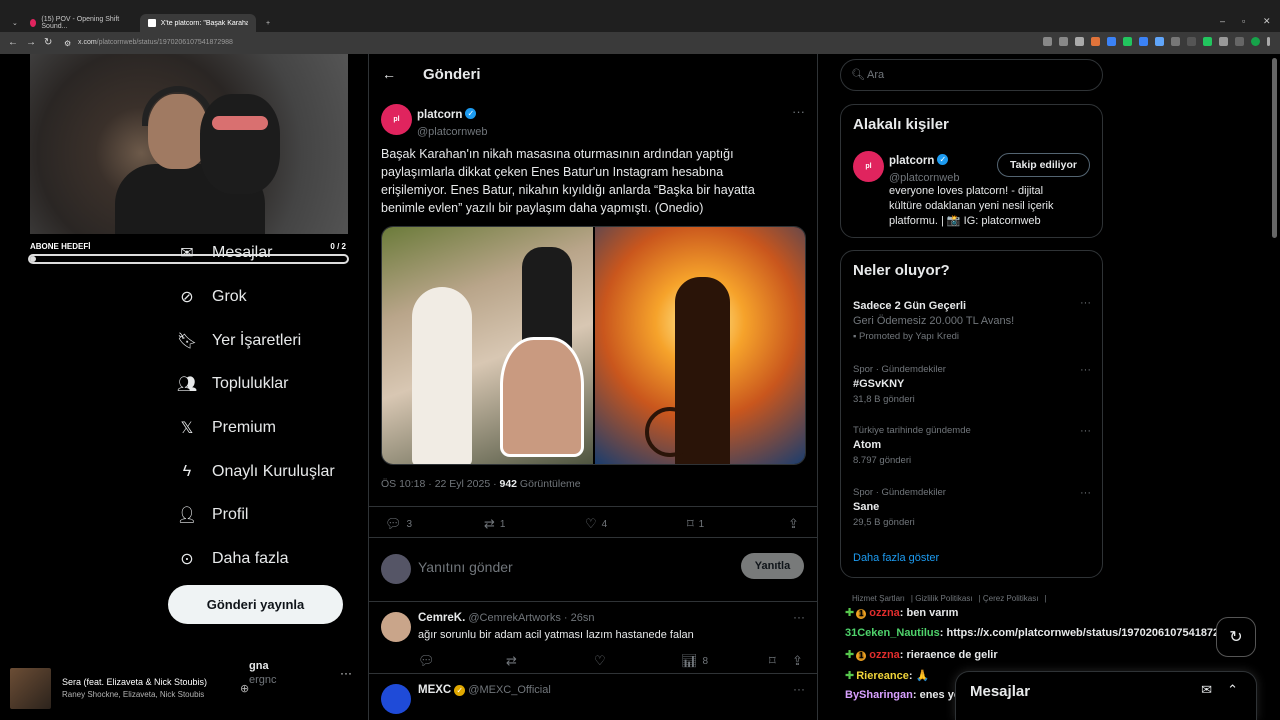  I want to click on cast-icon, so click(1047, 41).